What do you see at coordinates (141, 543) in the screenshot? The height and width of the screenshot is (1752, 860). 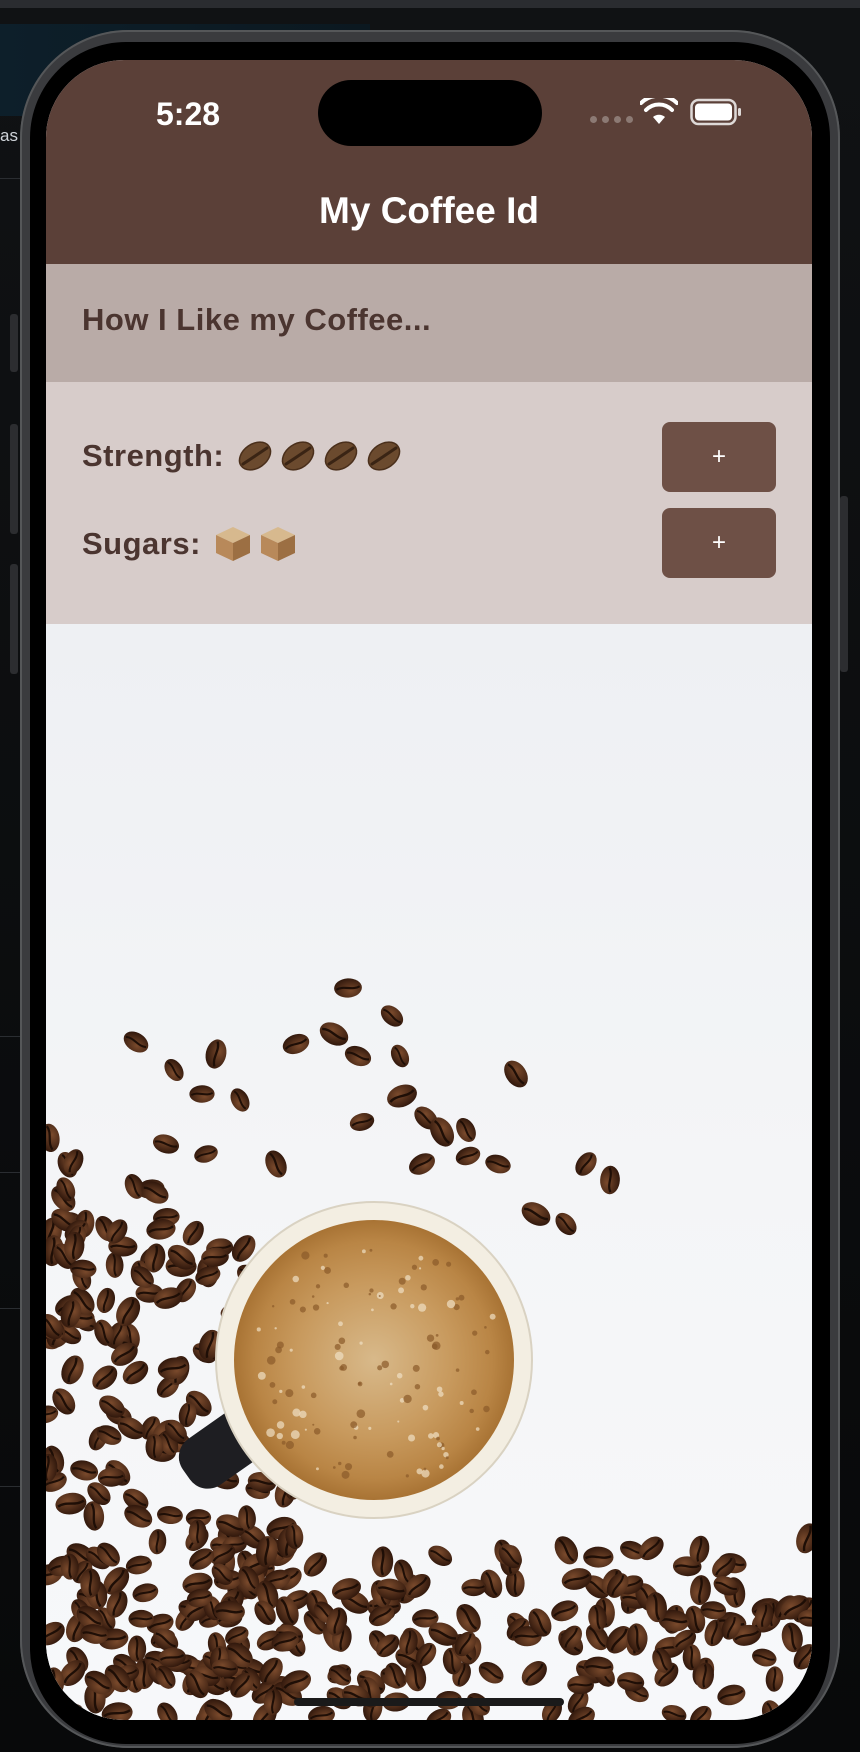 I see `sugars-label: Sugars:` at bounding box center [141, 543].